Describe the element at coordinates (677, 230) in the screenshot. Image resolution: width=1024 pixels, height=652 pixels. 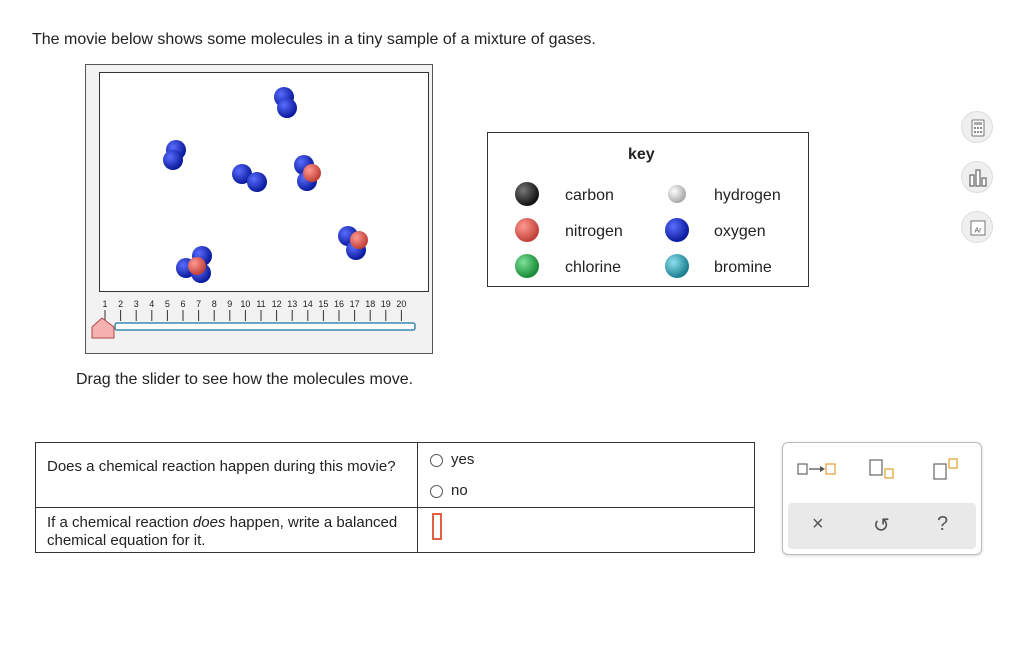
I see `oxygen-swatch` at that location.